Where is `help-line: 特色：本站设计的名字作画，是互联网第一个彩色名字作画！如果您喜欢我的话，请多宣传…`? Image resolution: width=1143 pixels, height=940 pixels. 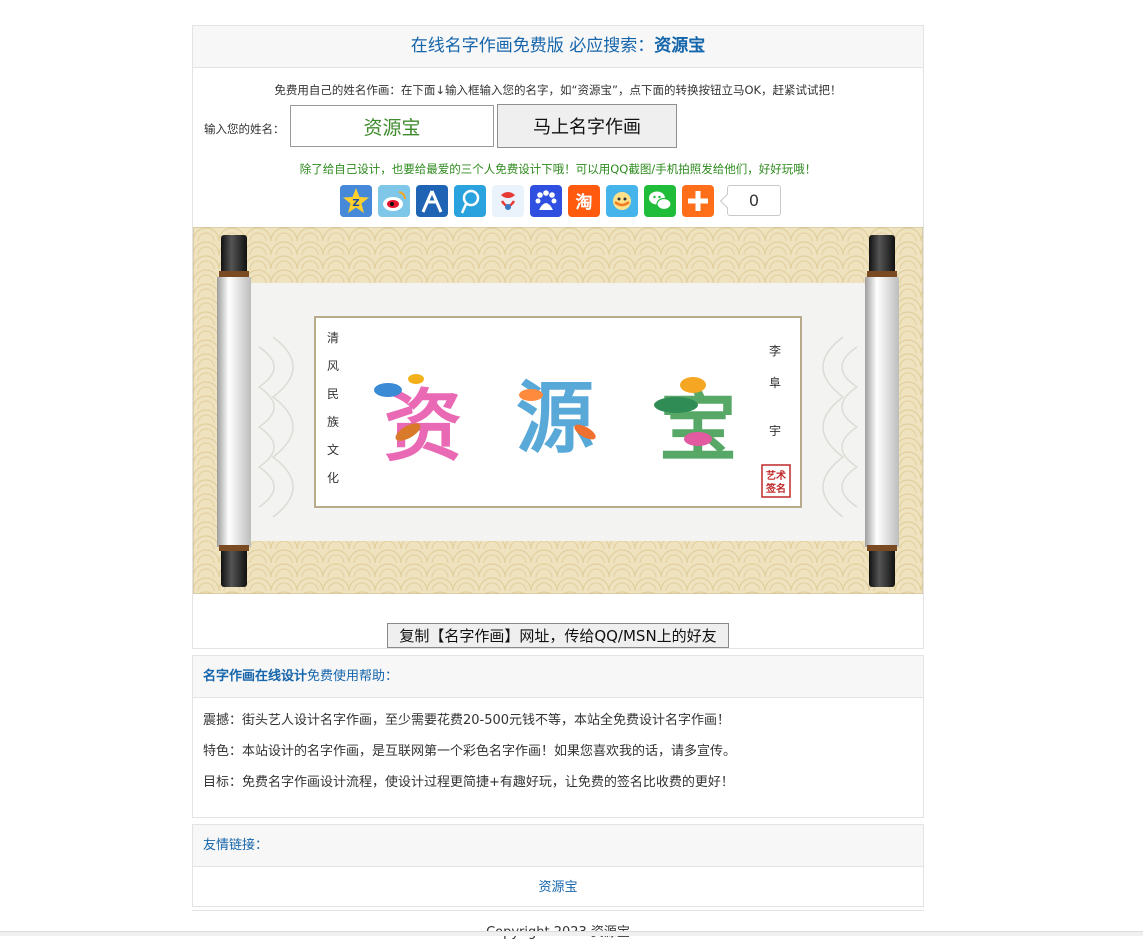 help-line: 特色：本站设计的名字作画，是互联网第一个彩色名字作画！如果您喜欢我的话，请多宣传… is located at coordinates (470, 751).